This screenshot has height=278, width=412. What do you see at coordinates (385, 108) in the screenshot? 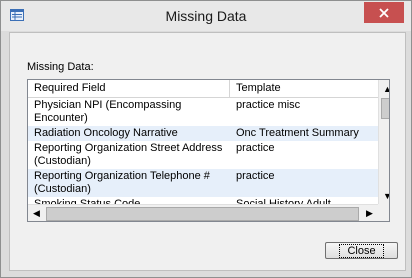
I see `vertical-scroll-thumb` at bounding box center [385, 108].